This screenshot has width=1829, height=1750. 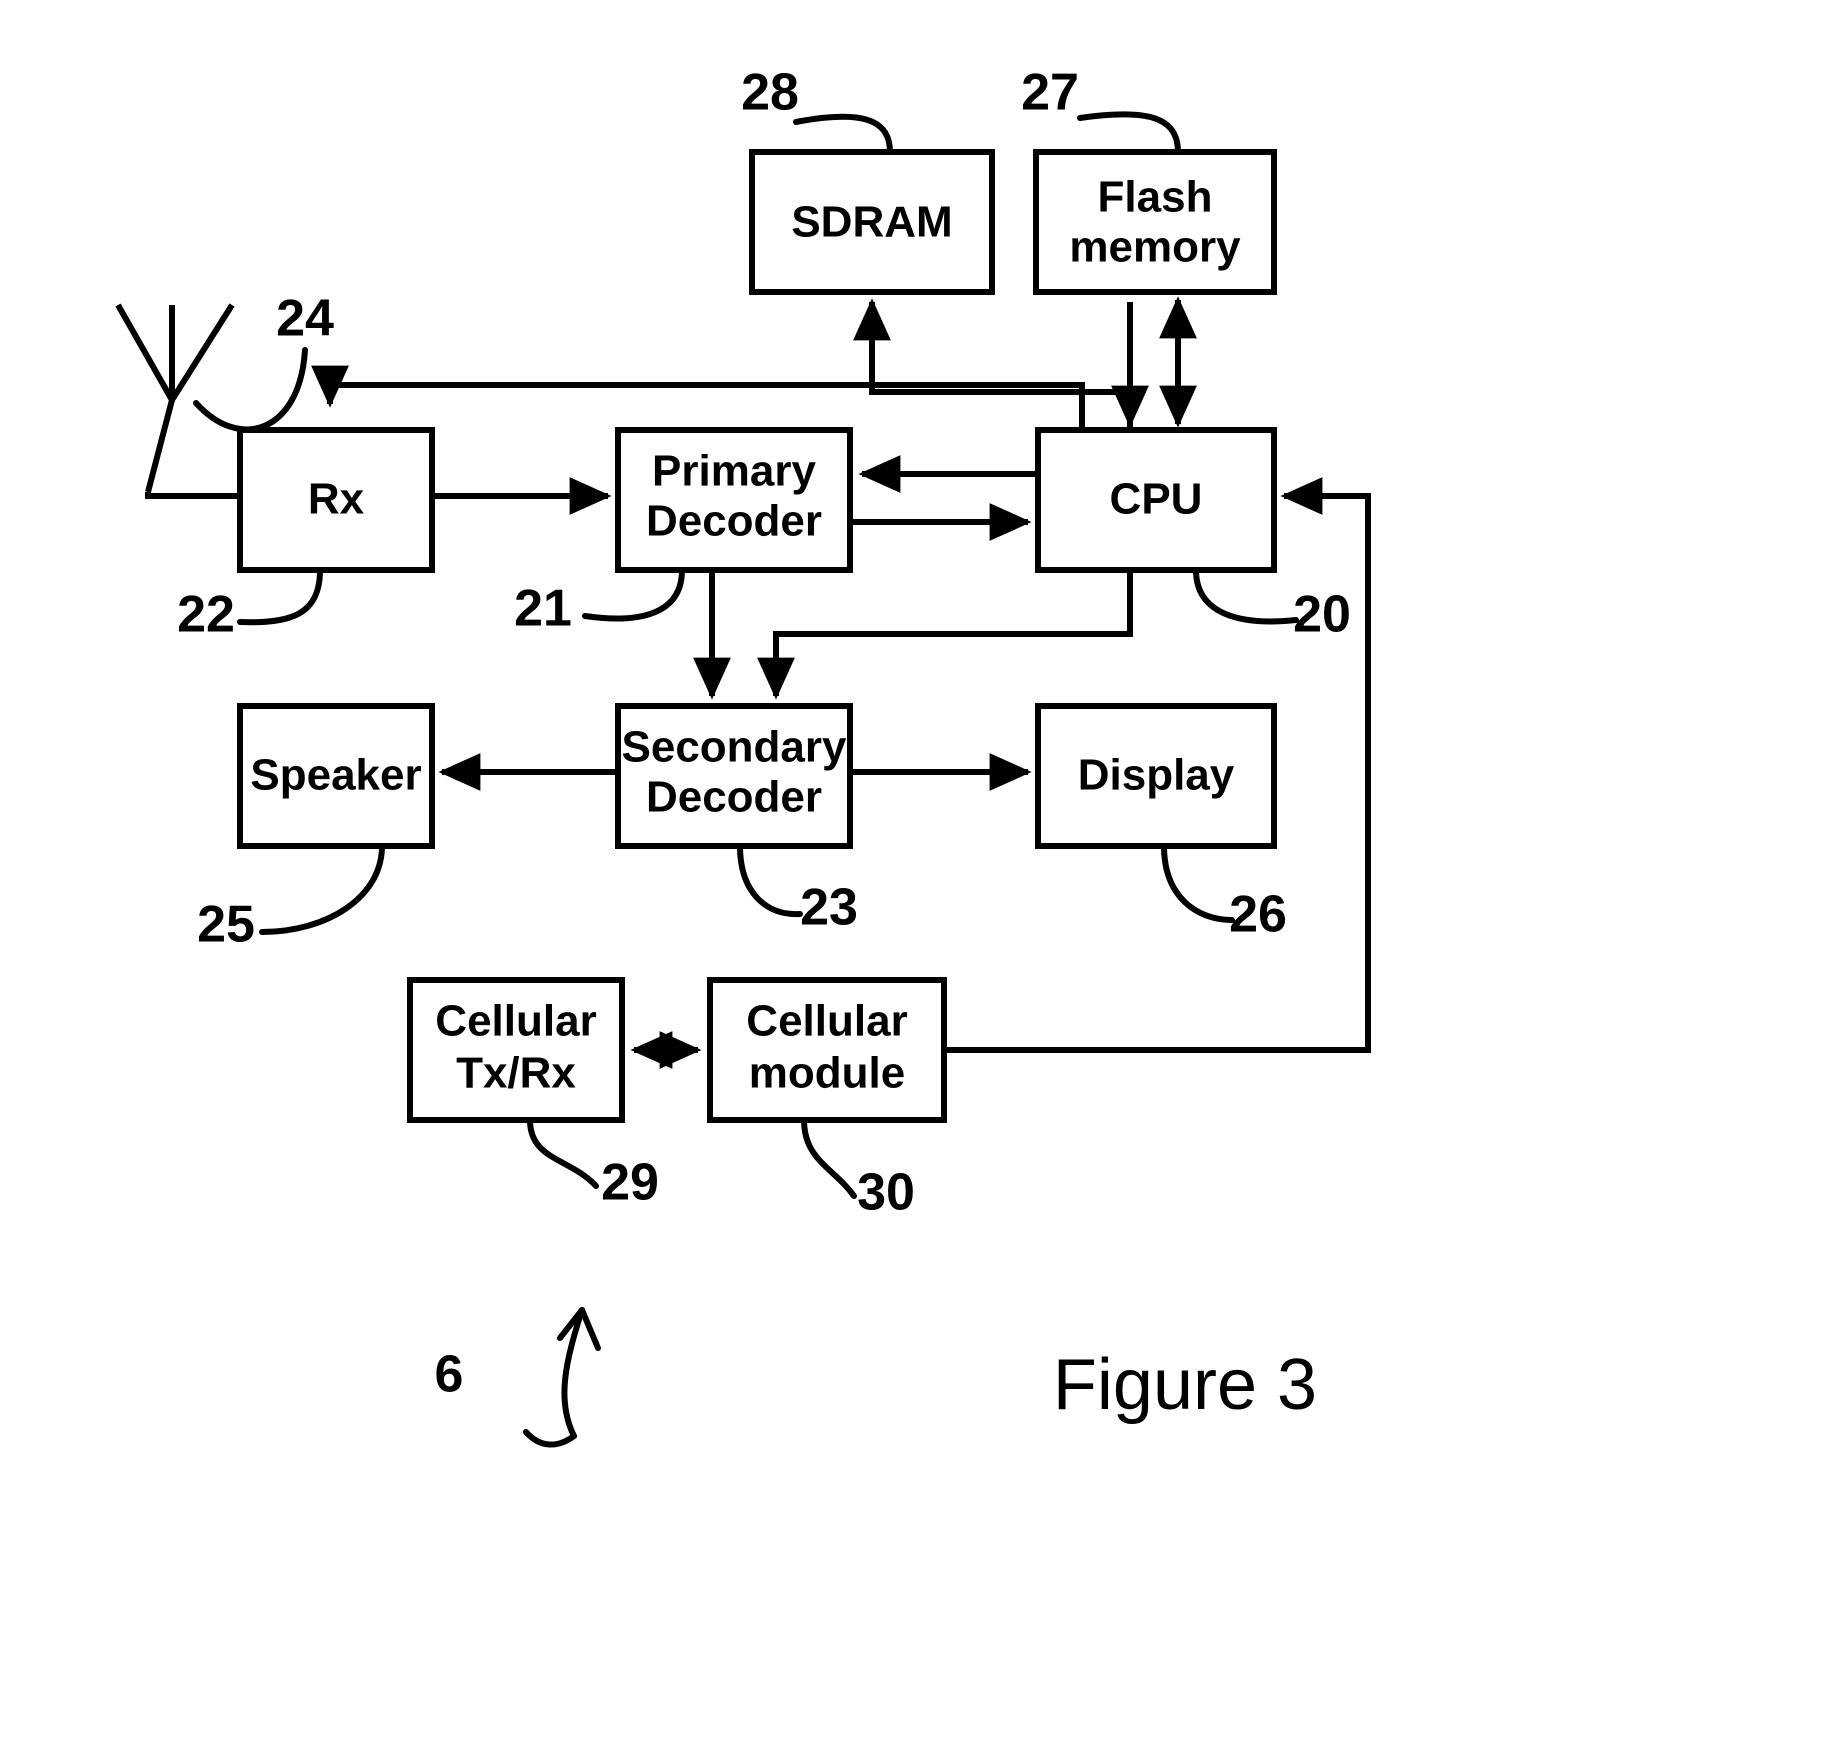 I want to click on block-label-primary-decoder-line2: Decoder, so click(x=734, y=521).